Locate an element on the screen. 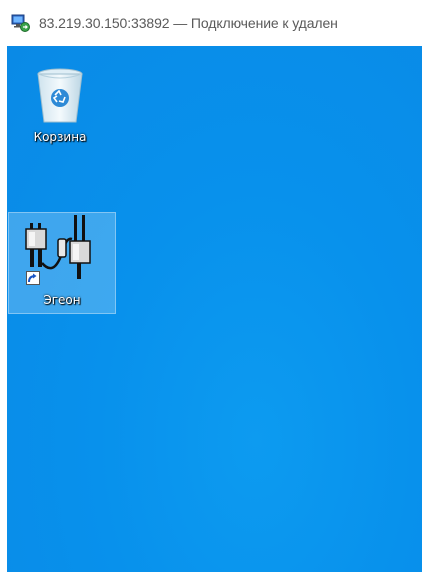 Image resolution: width=429 pixels, height=572 pixels. window-border-left is located at coordinates (3, 309).